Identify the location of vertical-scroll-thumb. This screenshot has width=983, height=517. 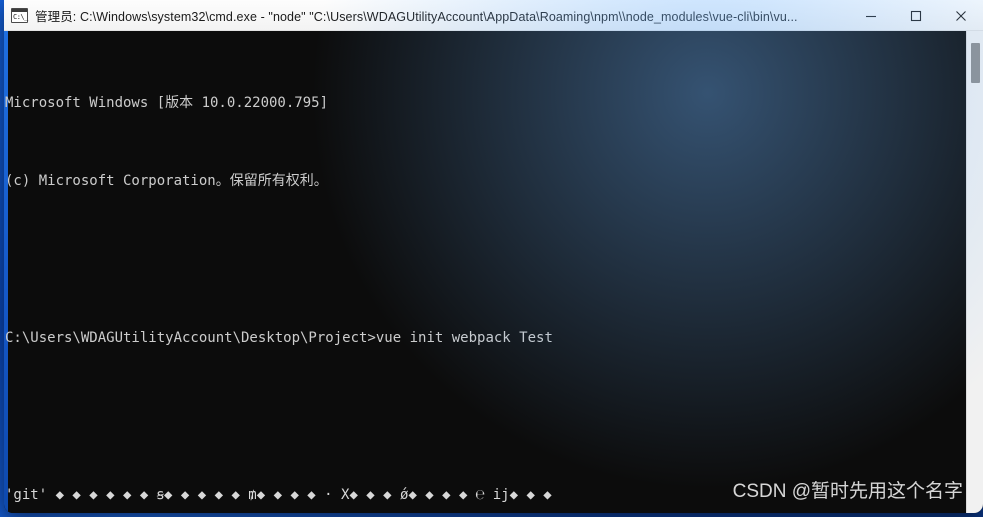
(975, 63).